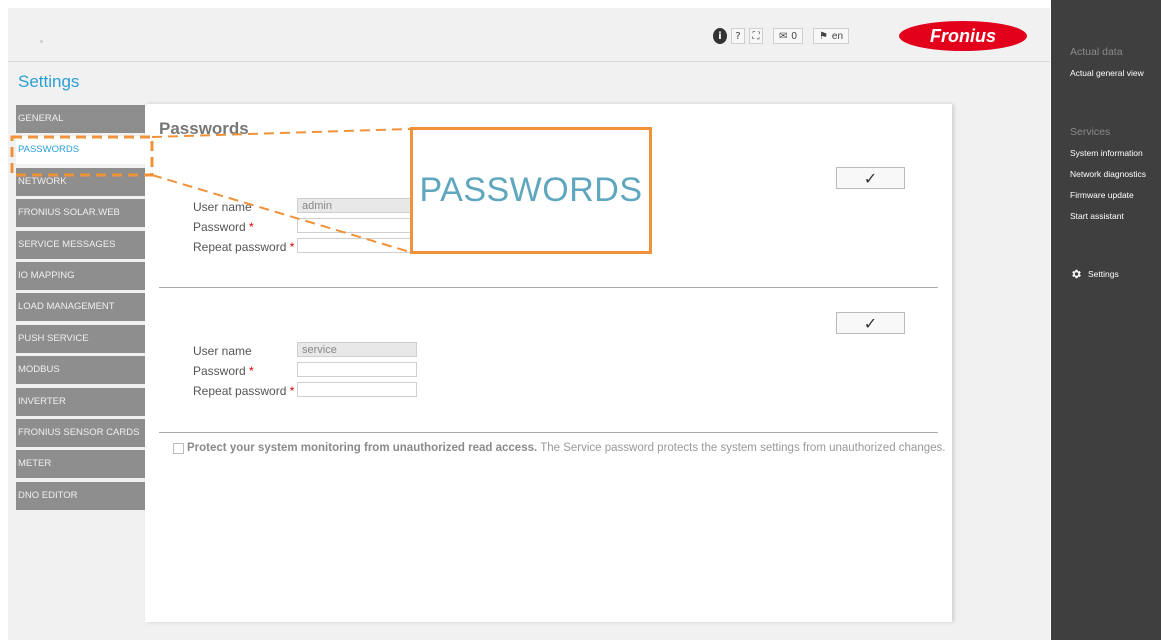 The height and width of the screenshot is (640, 1161). I want to click on nav-item-modbus: MODBUS, so click(80, 370).